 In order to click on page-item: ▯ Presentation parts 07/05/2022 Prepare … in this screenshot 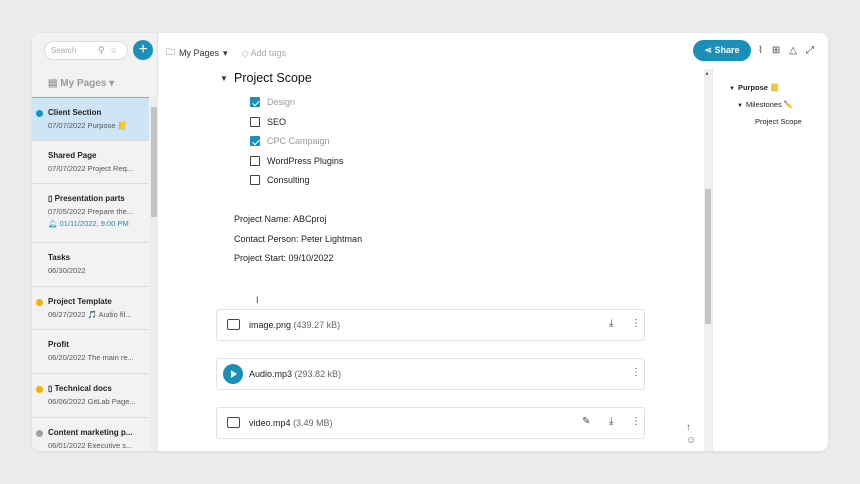, I will do `click(90, 214)`.